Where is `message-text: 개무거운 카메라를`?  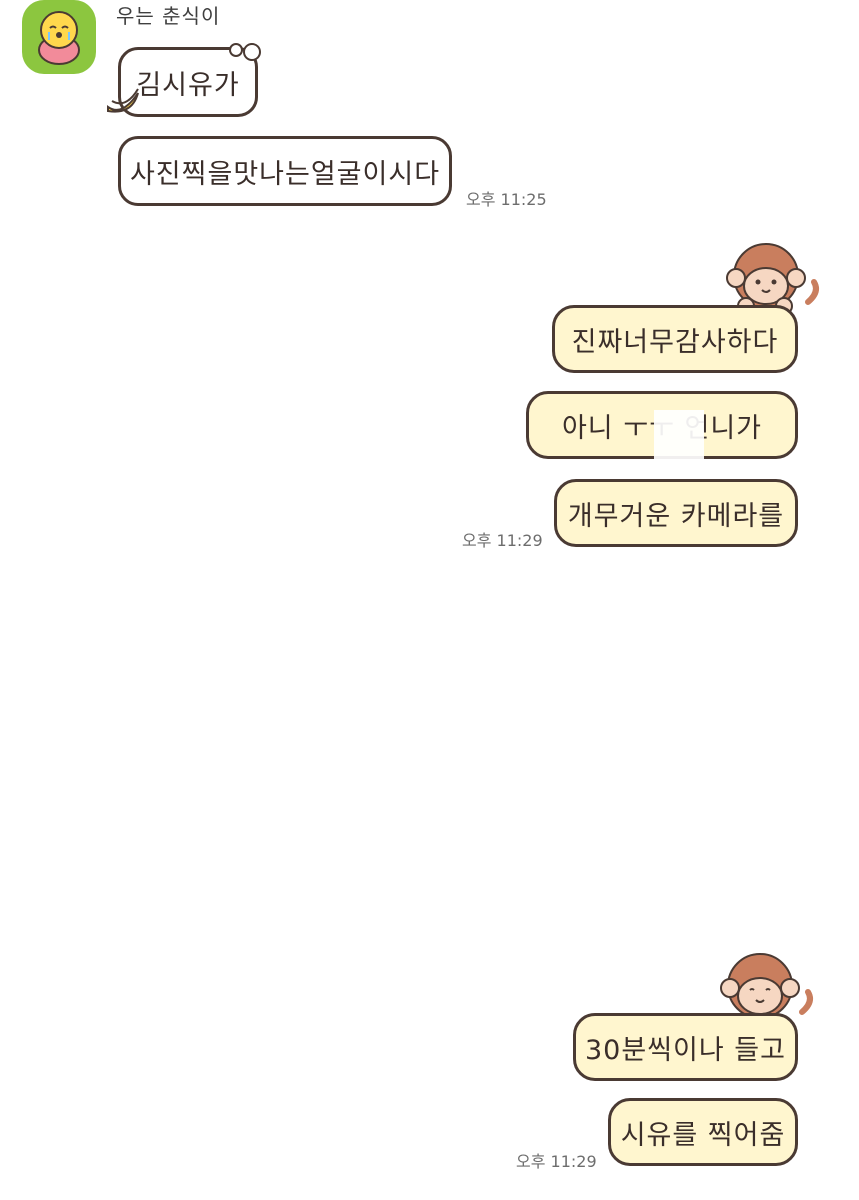 message-text: 개무거운 카메라를 is located at coordinates (676, 516).